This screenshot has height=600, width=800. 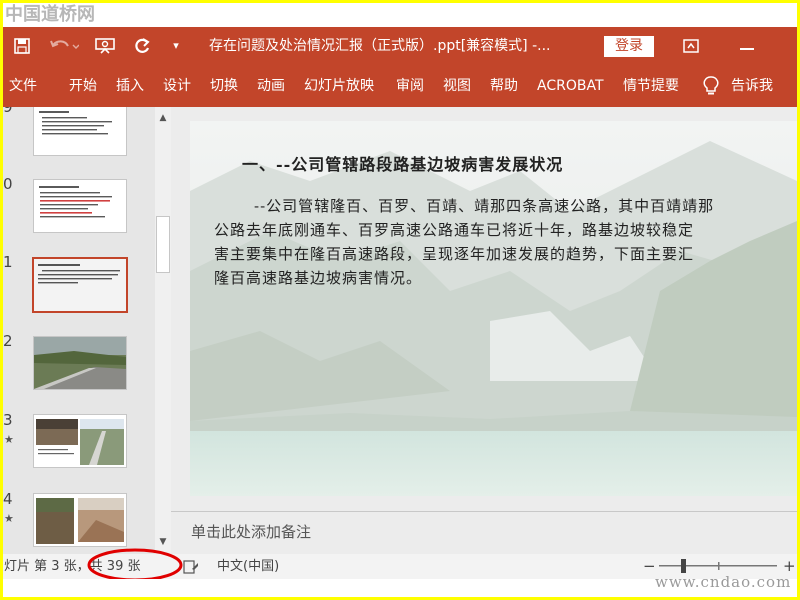 I want to click on present-from-start-icon, so click(x=105, y=46).